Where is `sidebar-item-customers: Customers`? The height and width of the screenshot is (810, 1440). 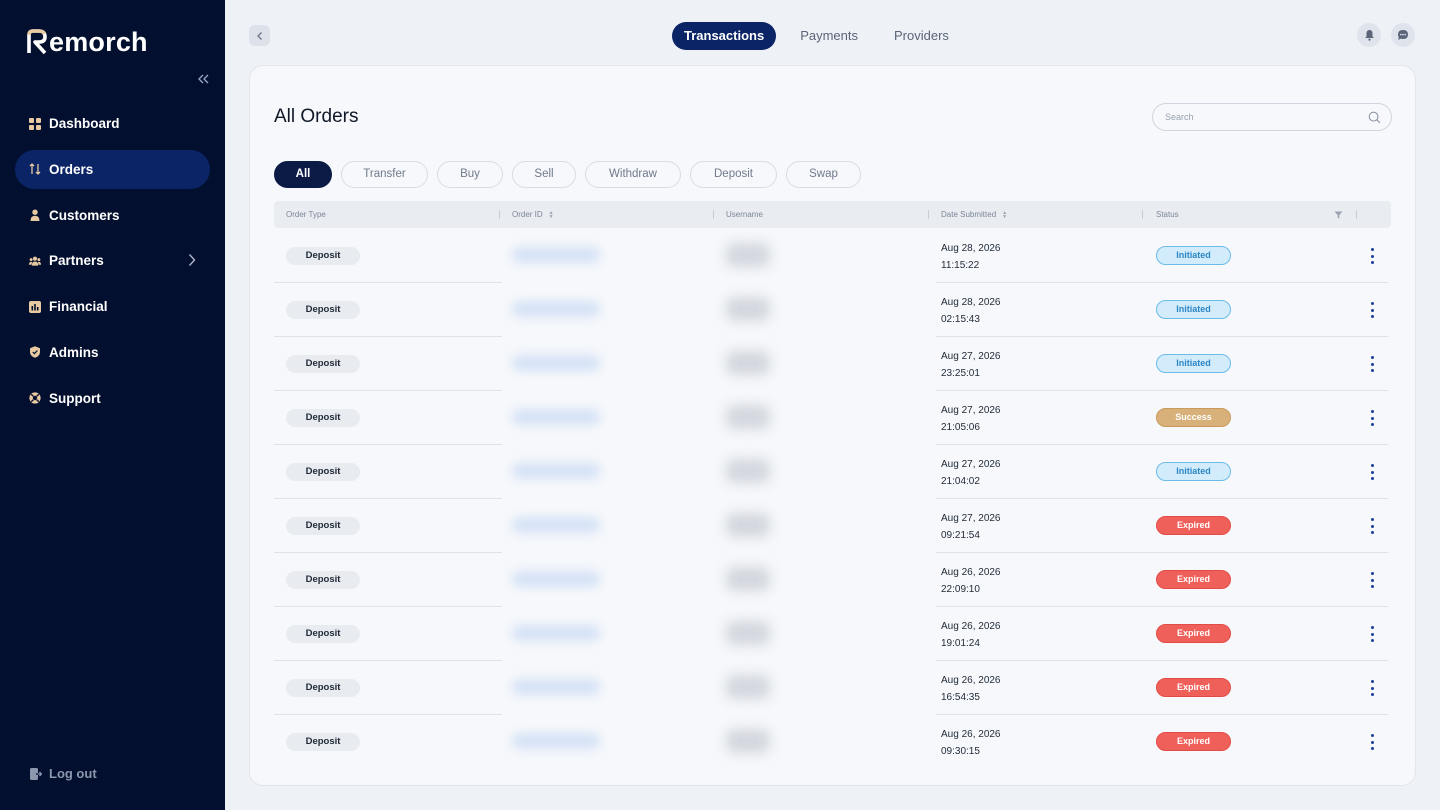
sidebar-item-customers: Customers is located at coordinates (112, 215).